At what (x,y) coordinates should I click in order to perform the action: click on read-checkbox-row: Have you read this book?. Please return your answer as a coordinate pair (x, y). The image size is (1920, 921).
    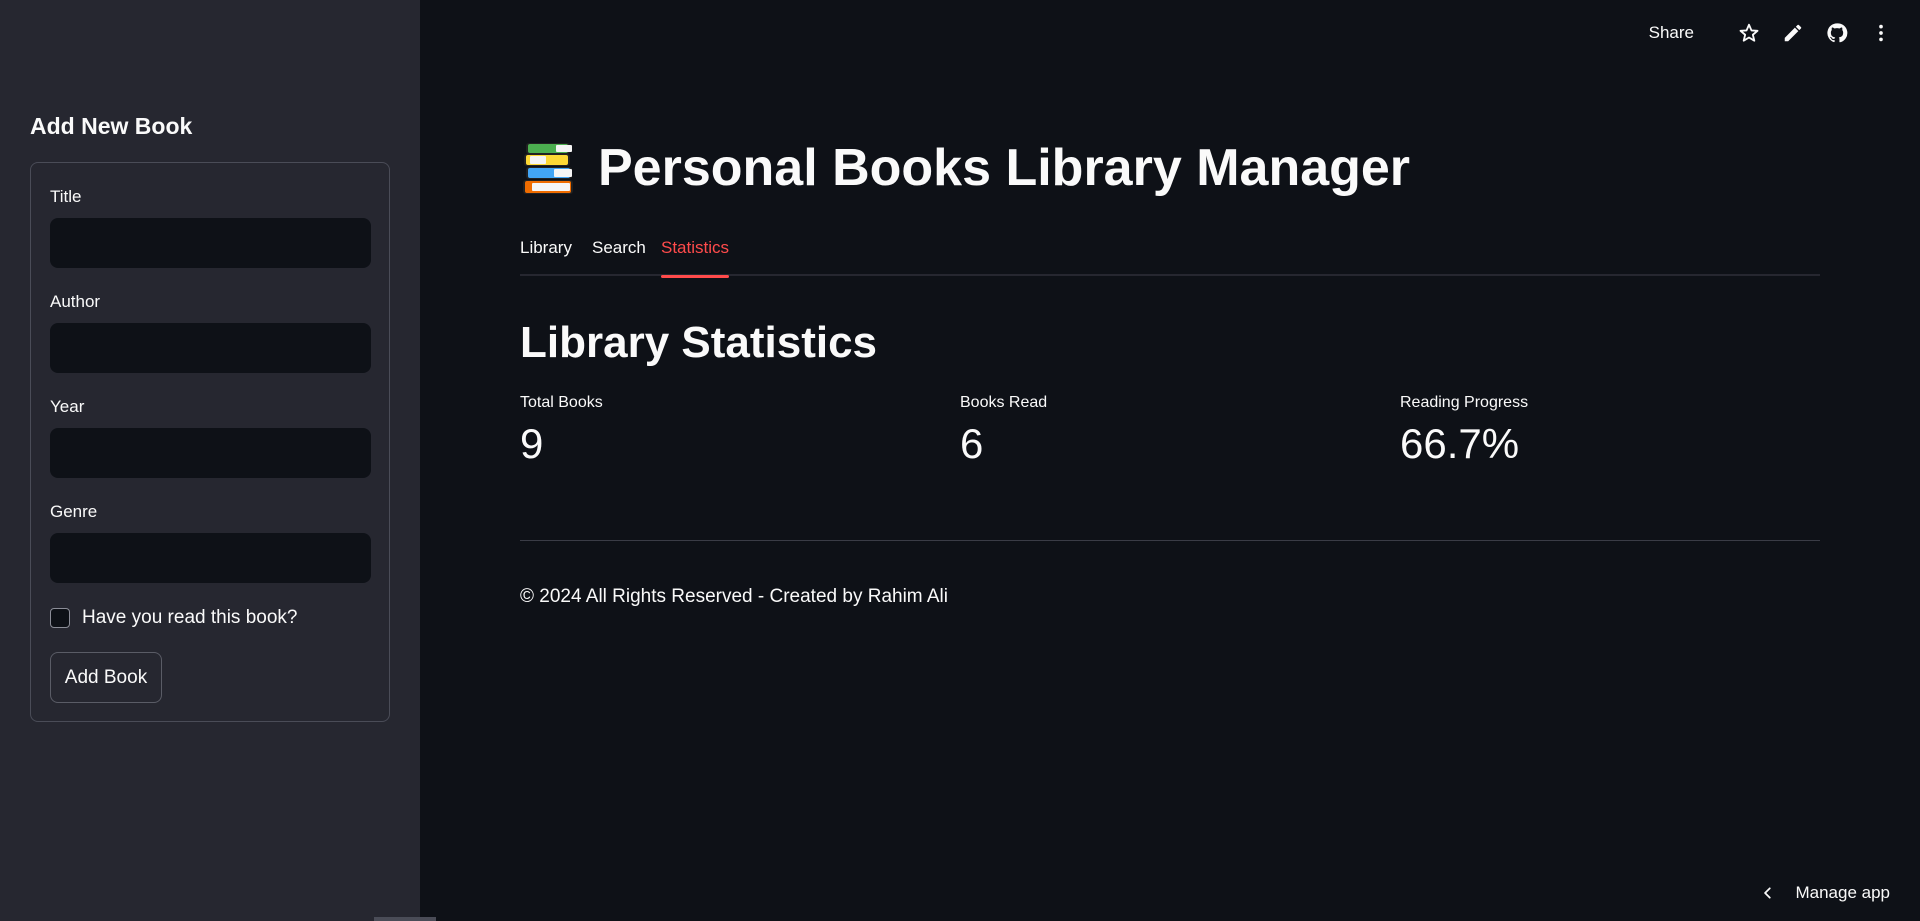
    Looking at the image, I should click on (173, 618).